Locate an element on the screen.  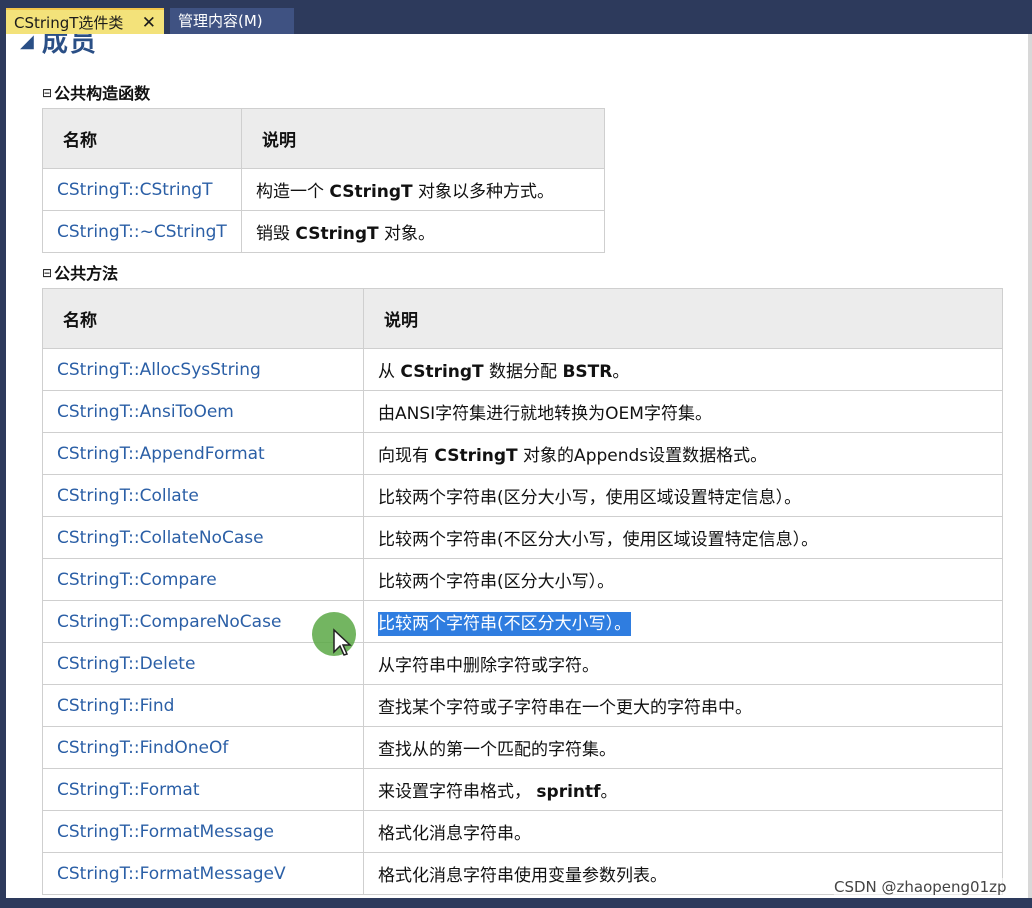
member-link: CStringT::~CStringT is located at coordinates (142, 231).